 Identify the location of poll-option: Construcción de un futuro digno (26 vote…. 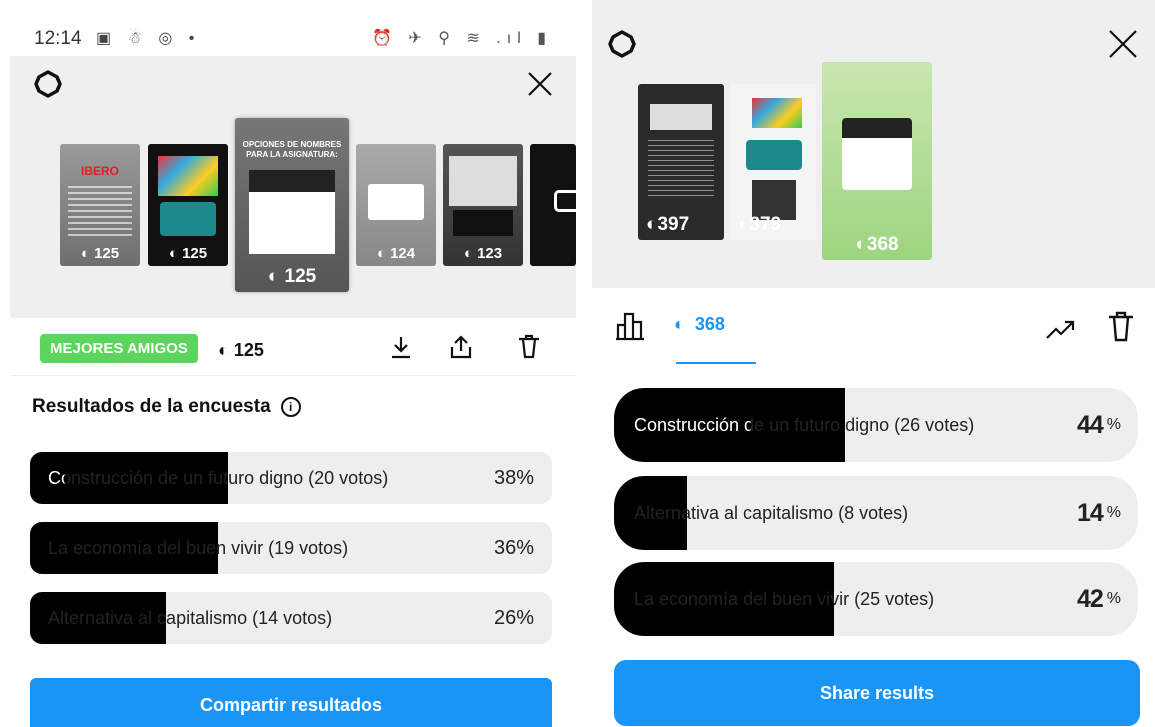
(876, 425).